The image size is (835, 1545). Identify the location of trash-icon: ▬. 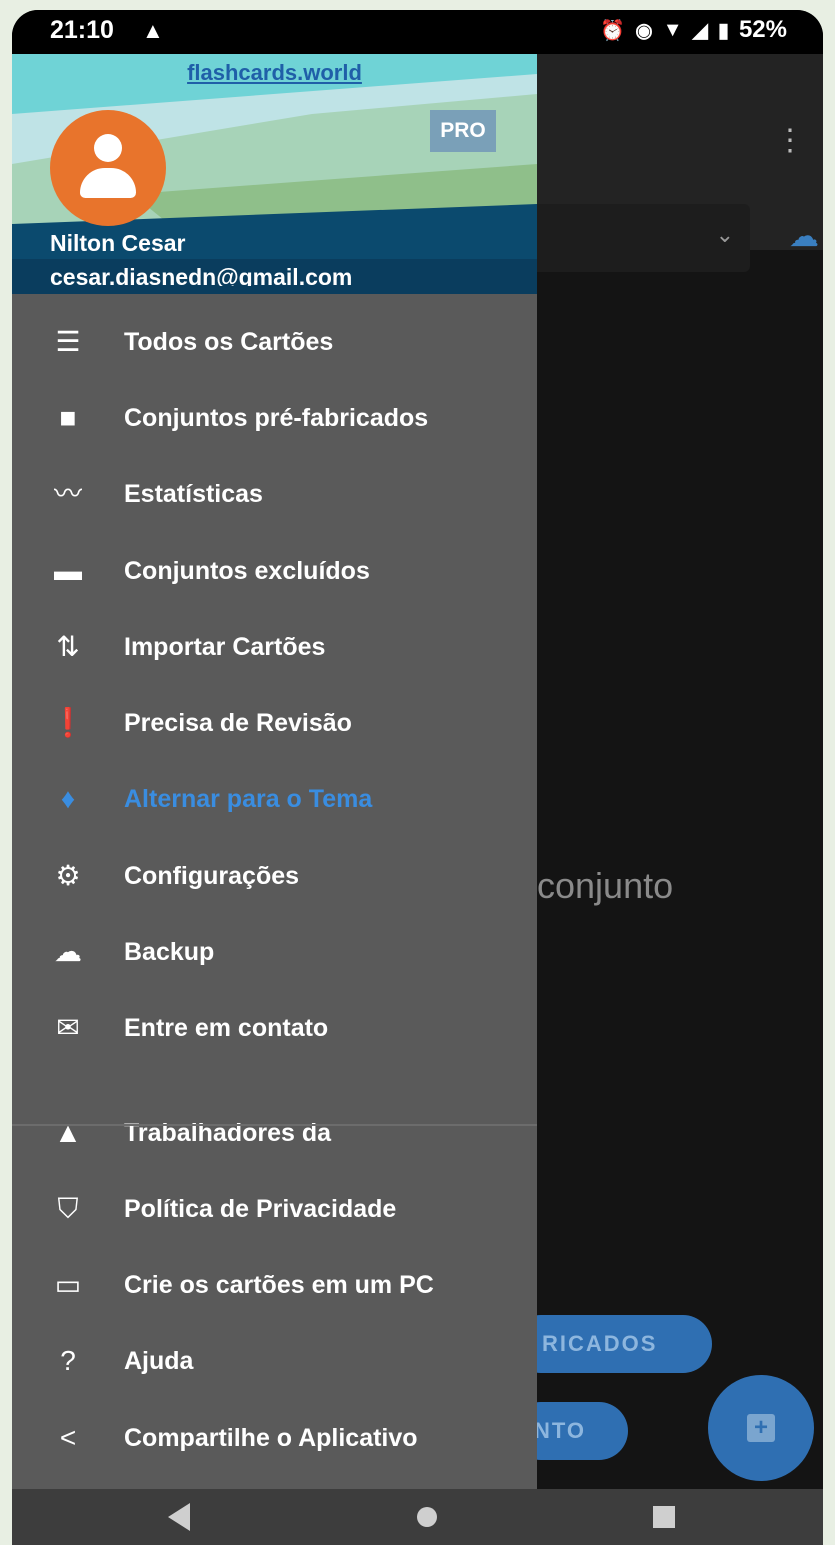
(68, 570).